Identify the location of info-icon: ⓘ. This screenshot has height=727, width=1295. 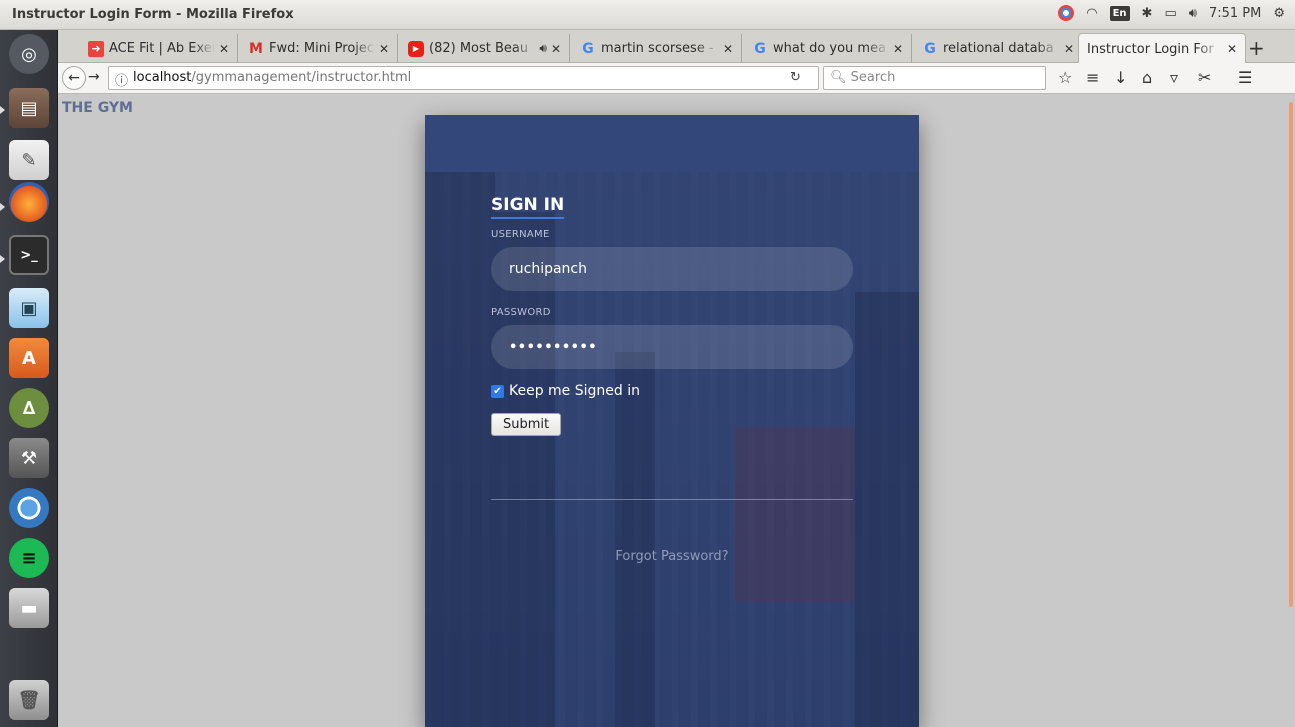
(121, 79).